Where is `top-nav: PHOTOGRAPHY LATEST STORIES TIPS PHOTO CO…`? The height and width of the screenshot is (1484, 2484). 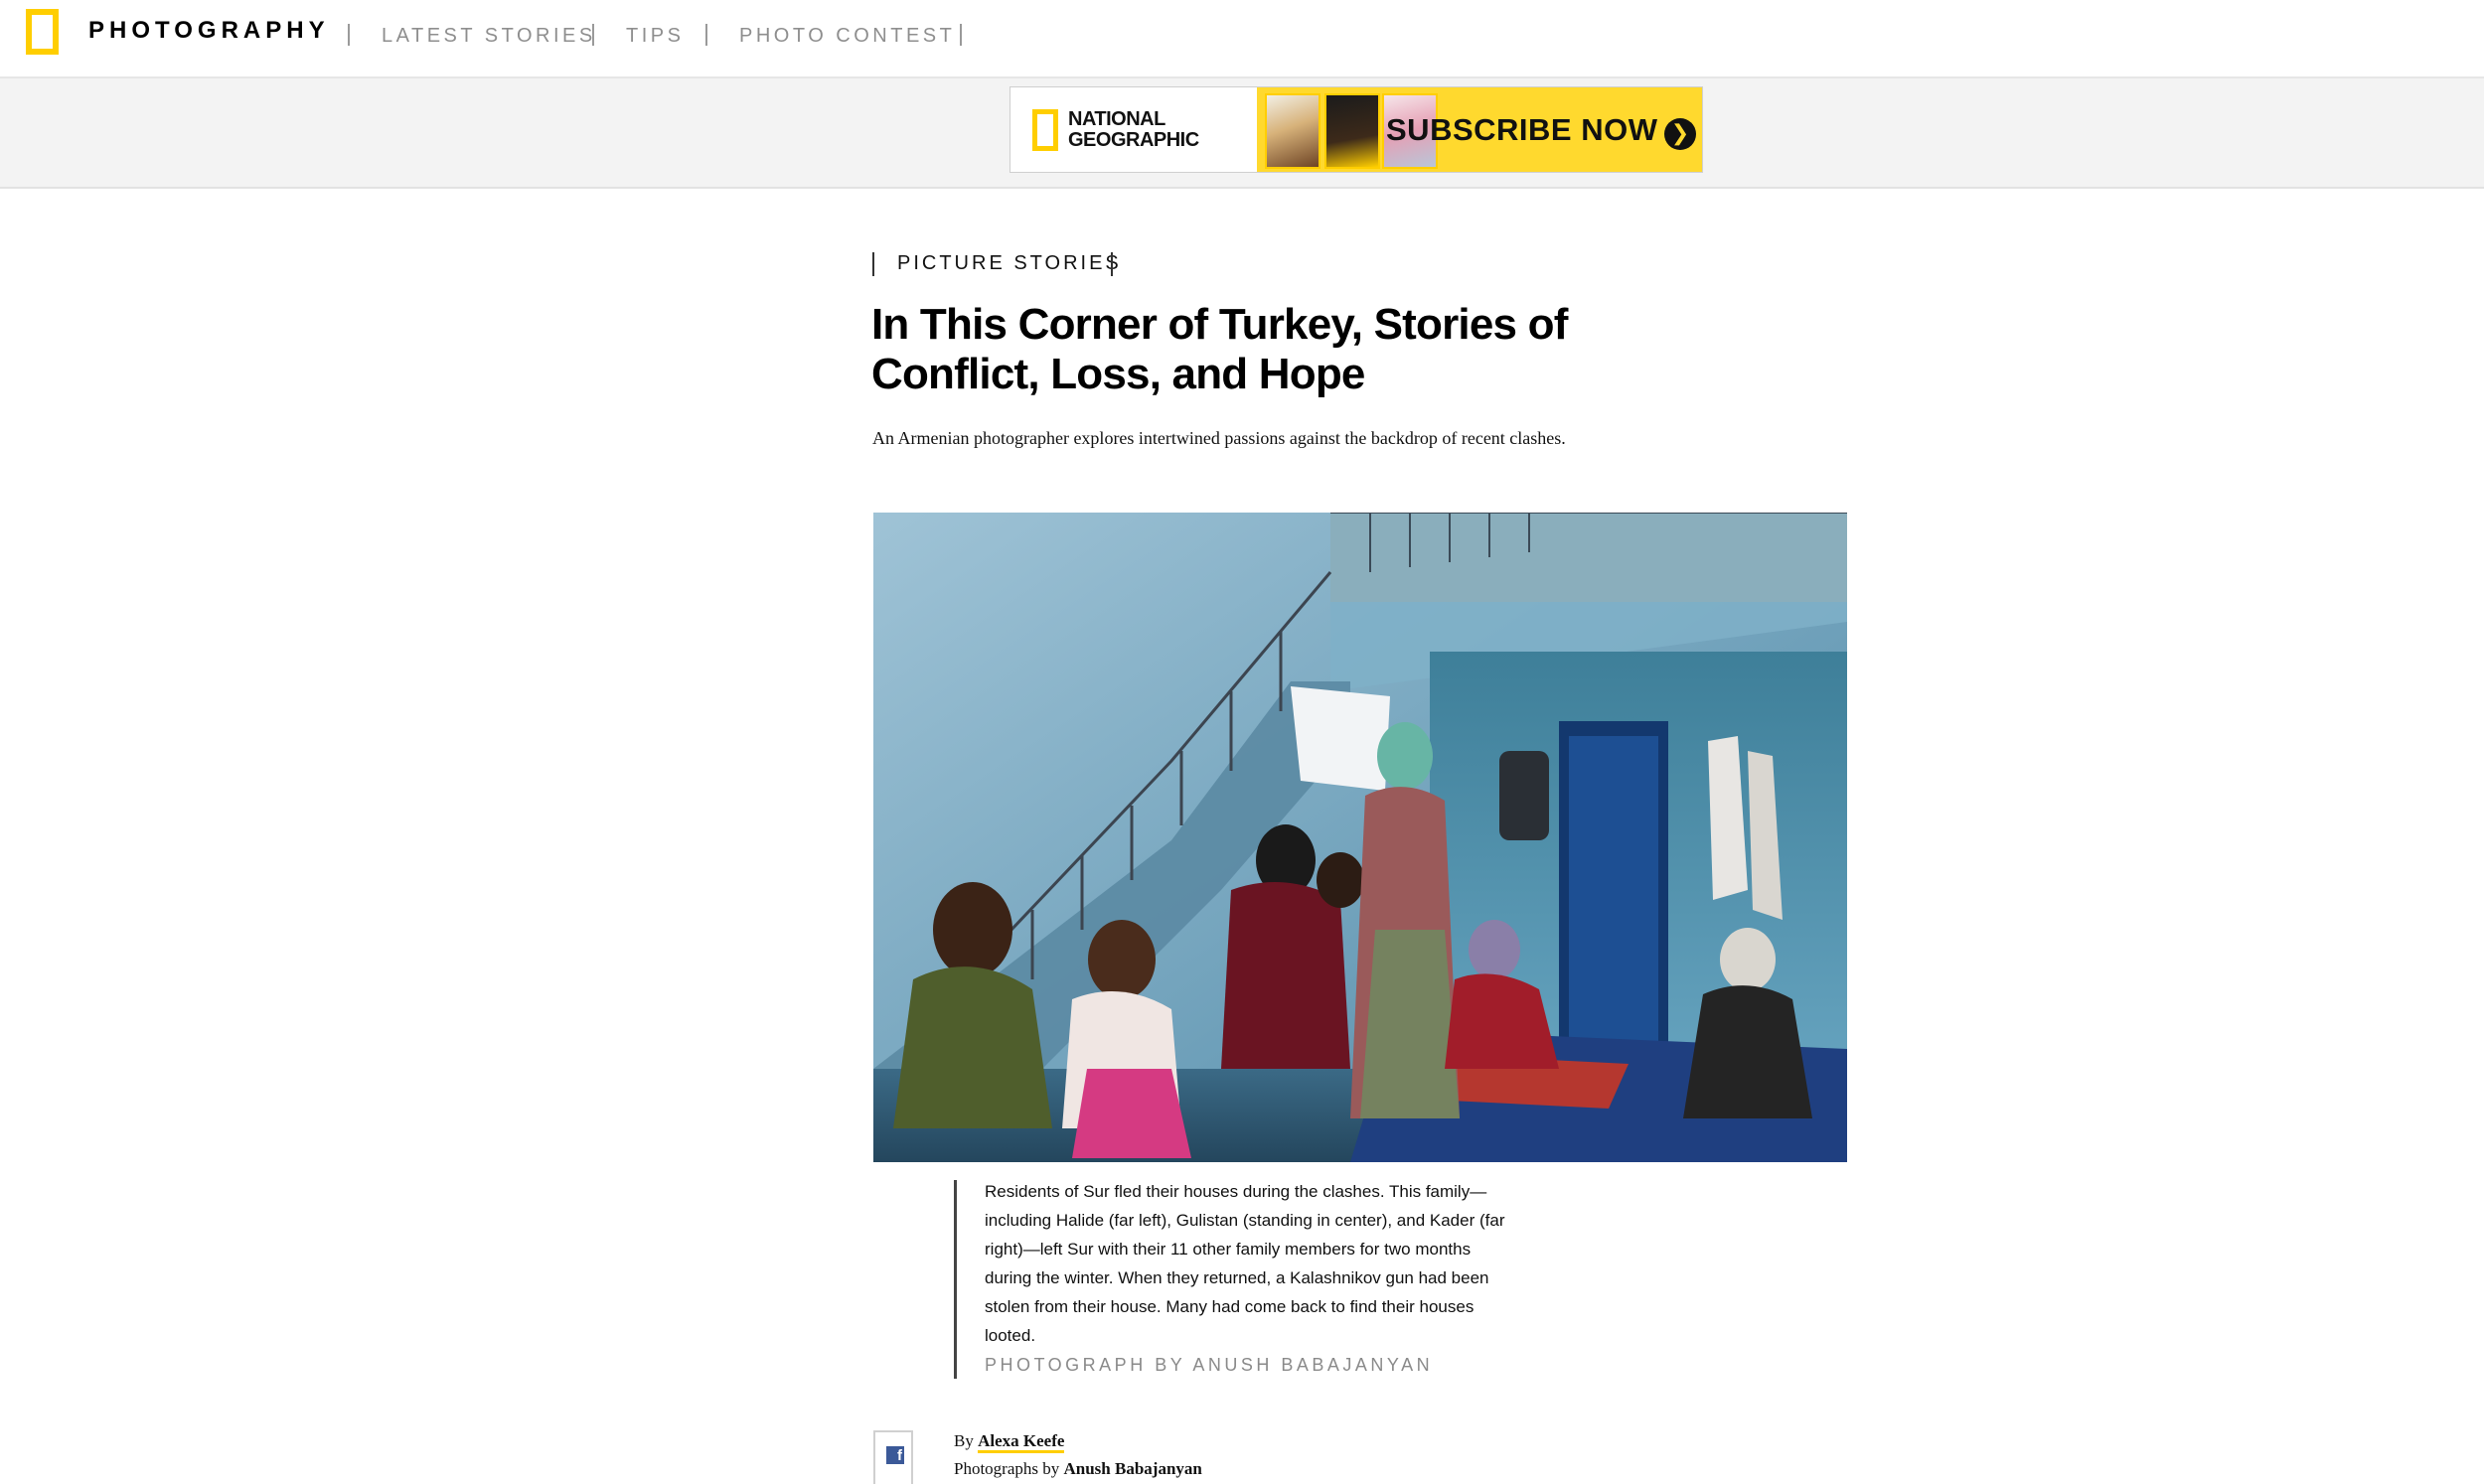
top-nav: PHOTOGRAPHY LATEST STORIES TIPS PHOTO CO… is located at coordinates (1242, 39).